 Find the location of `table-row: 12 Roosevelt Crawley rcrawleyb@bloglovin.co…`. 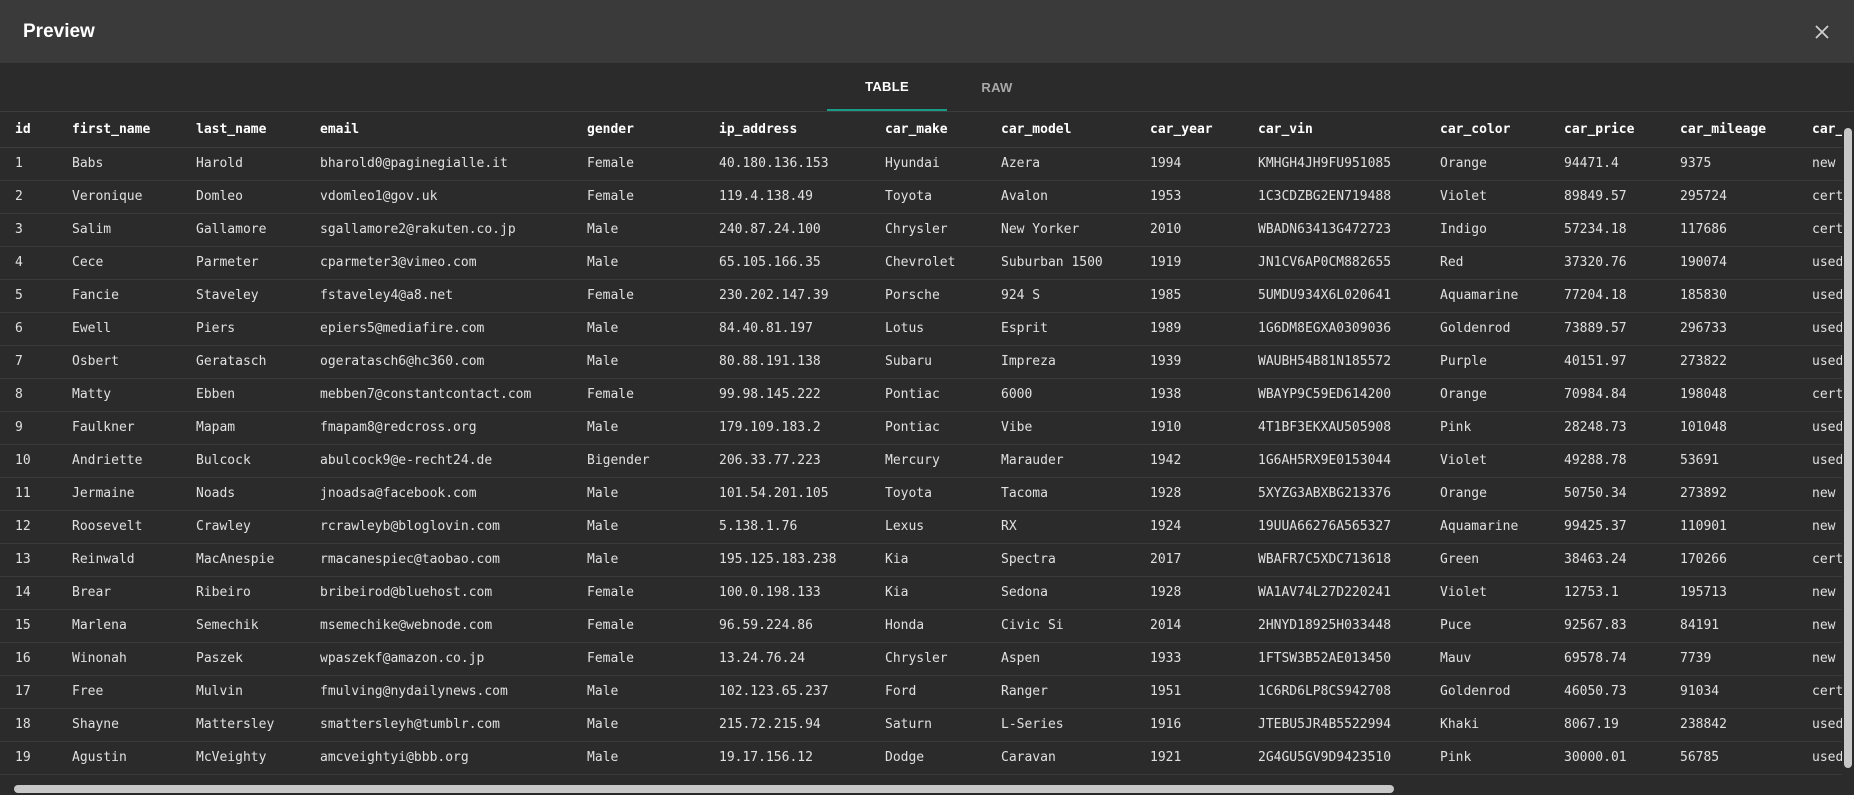

table-row: 12 Roosevelt Crawley rcrawleyb@bloglovin.co… is located at coordinates (921, 527).